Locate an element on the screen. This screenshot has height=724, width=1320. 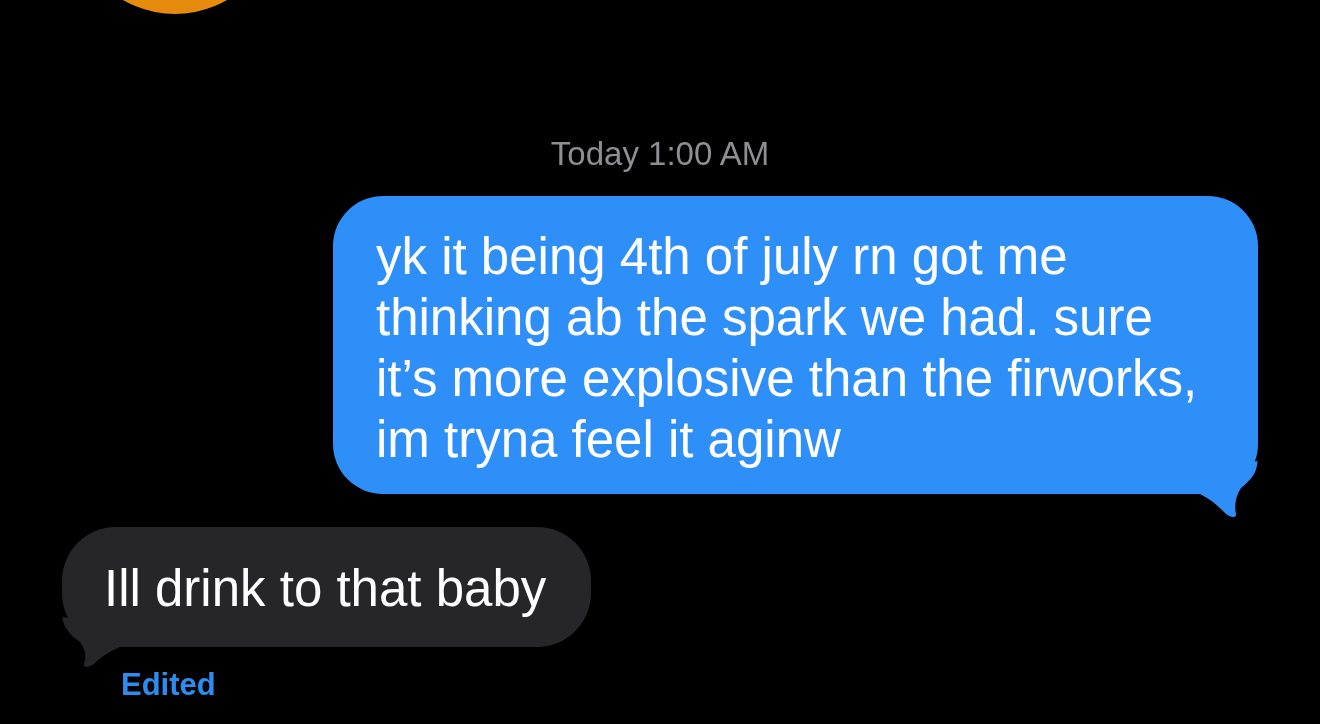
edited-label: Edited is located at coordinates (168, 685).